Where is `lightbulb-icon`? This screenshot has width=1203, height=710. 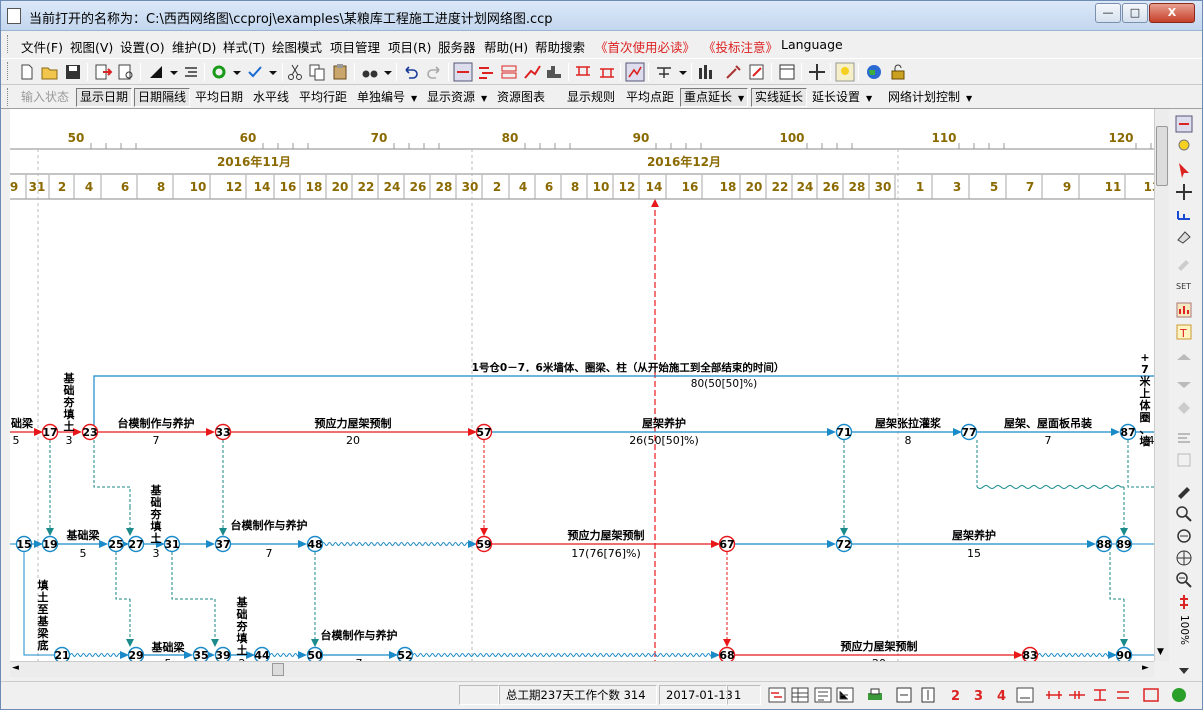 lightbulb-icon is located at coordinates (845, 72).